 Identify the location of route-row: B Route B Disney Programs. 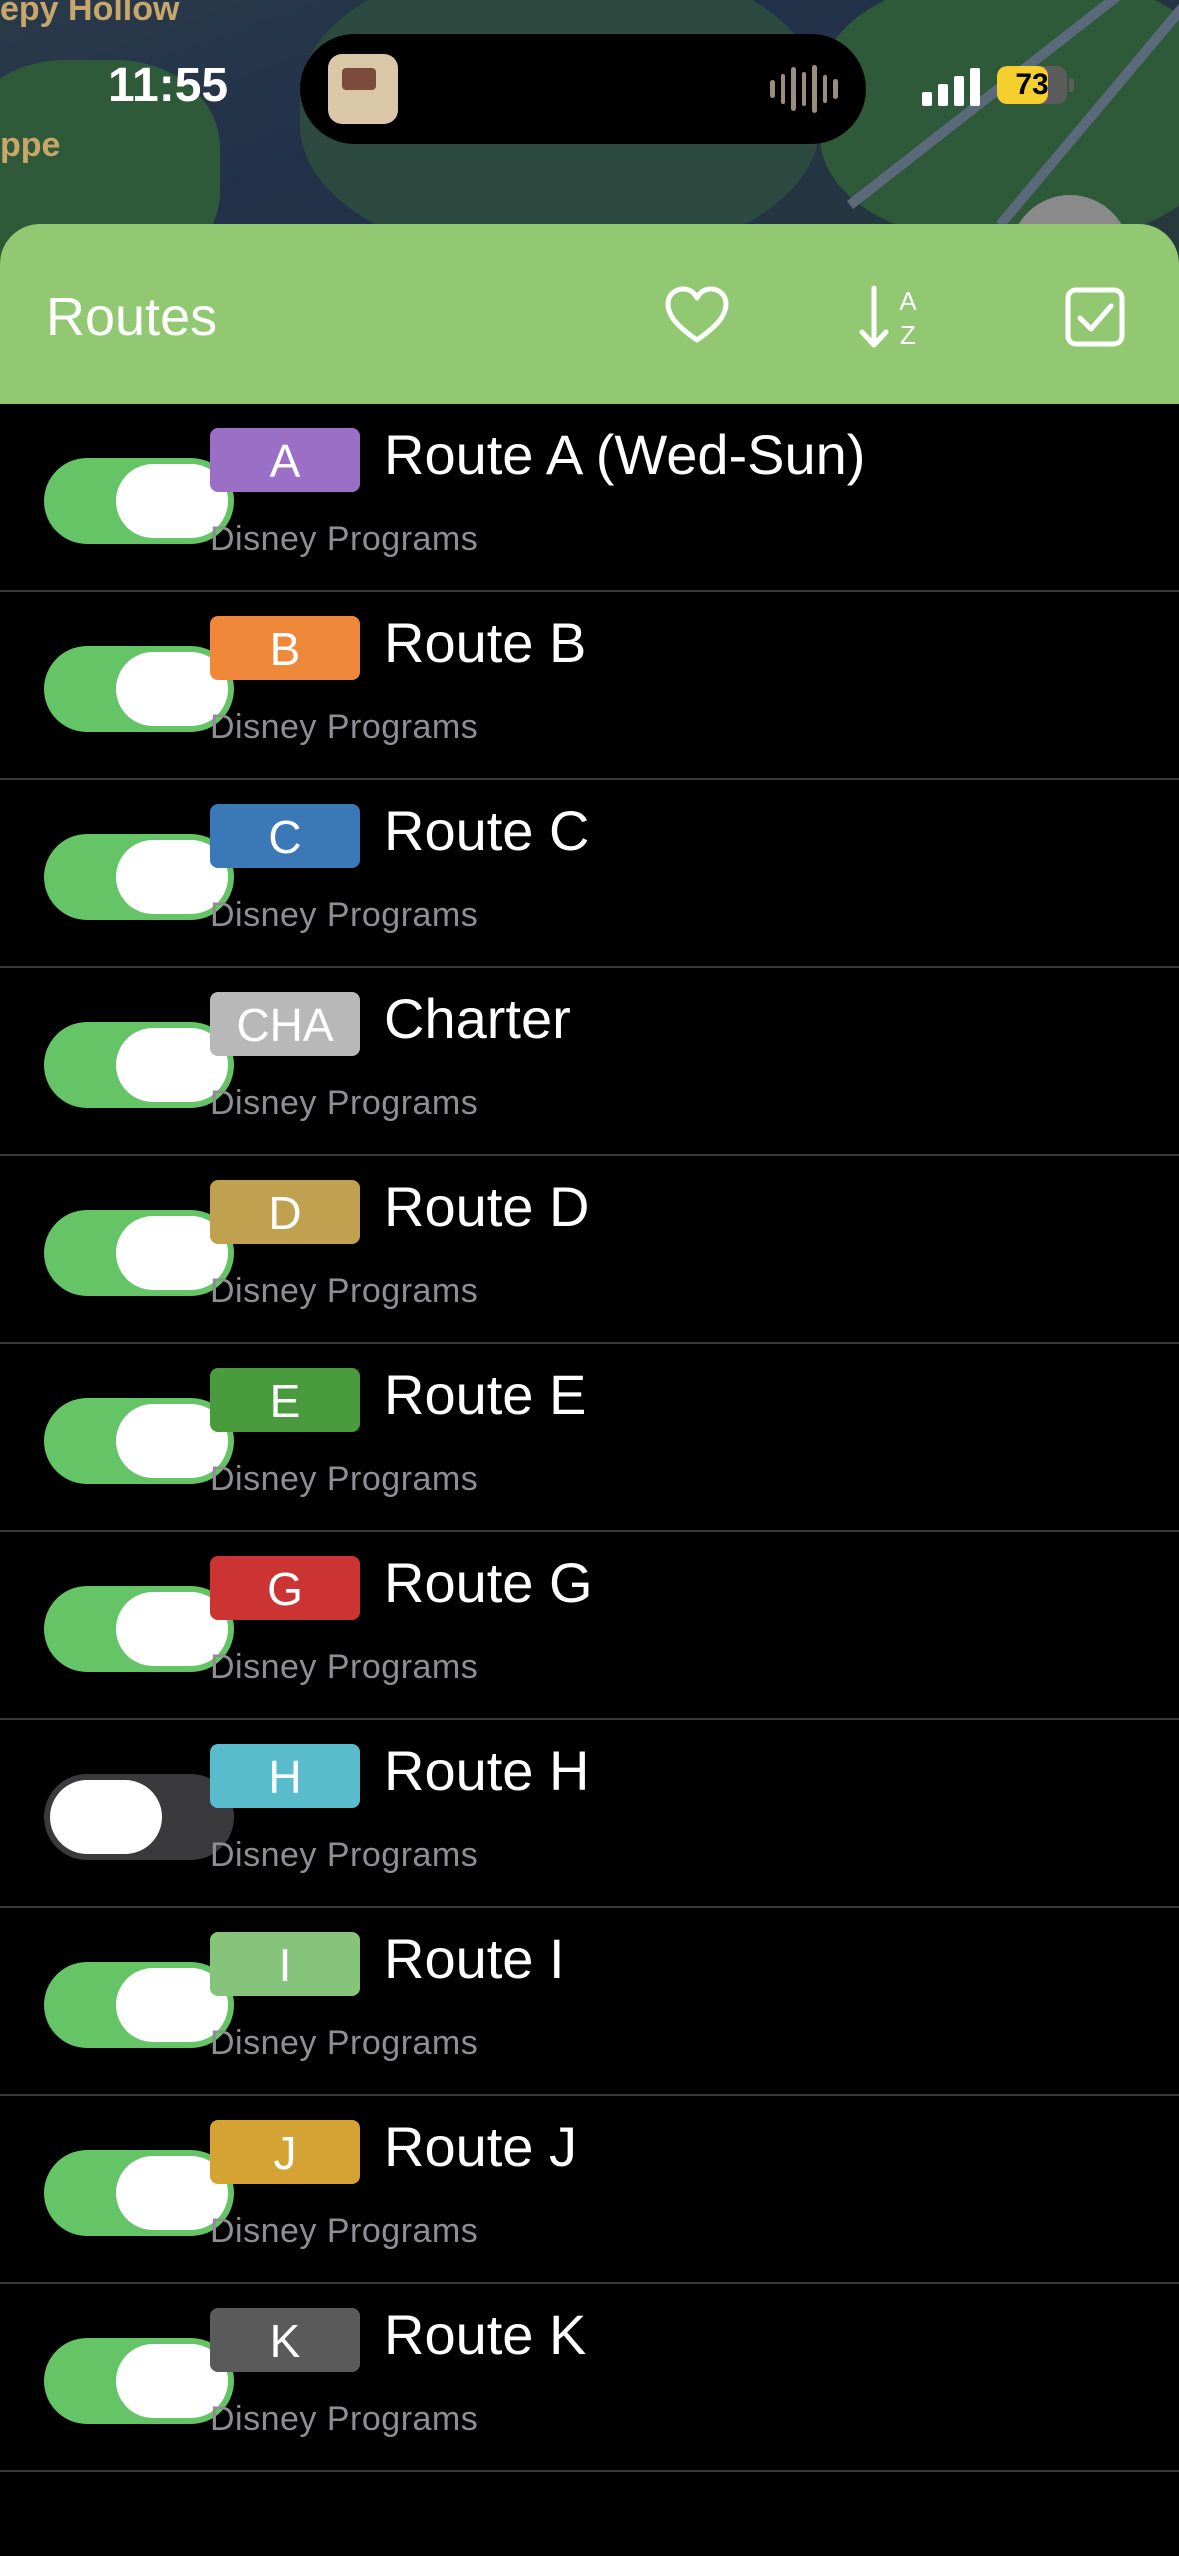
(589, 686).